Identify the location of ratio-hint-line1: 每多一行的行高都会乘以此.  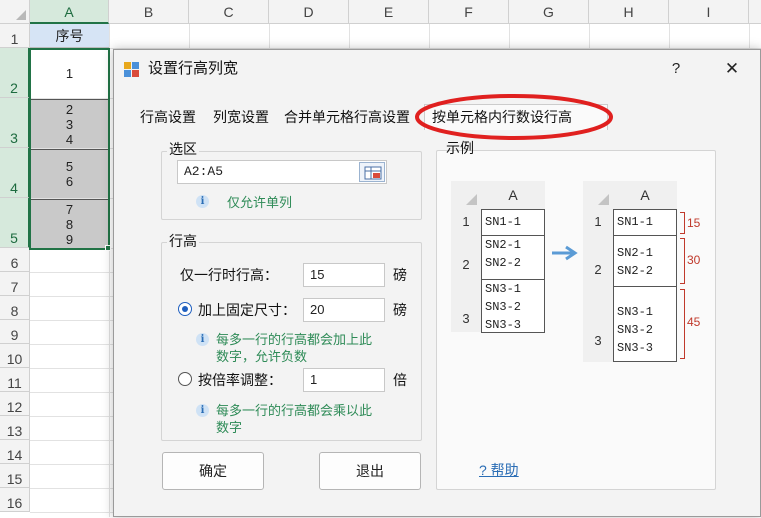
(294, 410).